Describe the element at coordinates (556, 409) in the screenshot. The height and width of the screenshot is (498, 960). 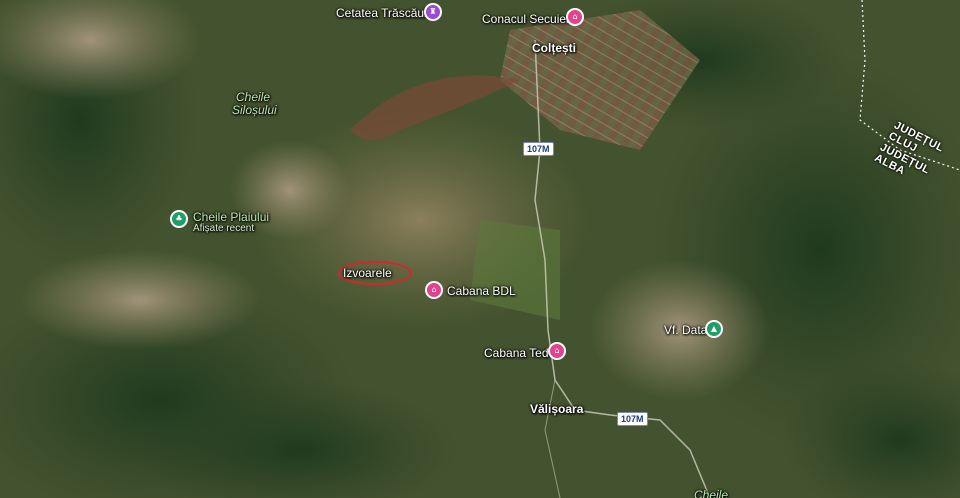
I see `place-label-valisoara: Vălișoara` at that location.